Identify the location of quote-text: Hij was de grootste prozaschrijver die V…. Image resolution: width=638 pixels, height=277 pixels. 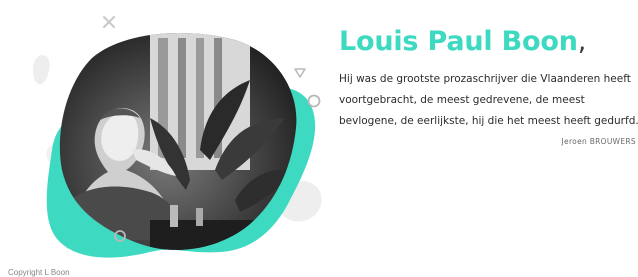
(488, 100).